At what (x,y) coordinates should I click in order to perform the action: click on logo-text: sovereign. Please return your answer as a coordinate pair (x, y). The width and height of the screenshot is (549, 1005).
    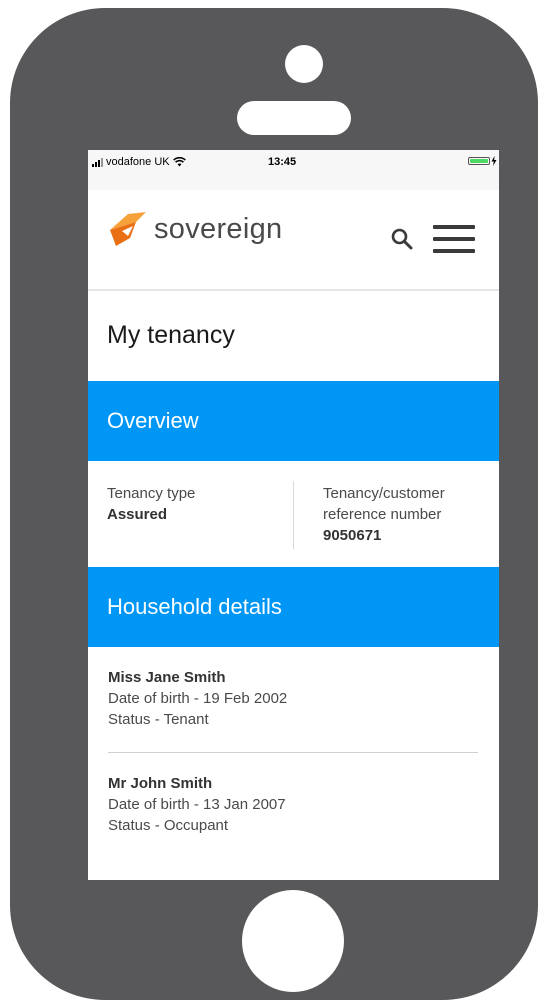
    Looking at the image, I should click on (218, 228).